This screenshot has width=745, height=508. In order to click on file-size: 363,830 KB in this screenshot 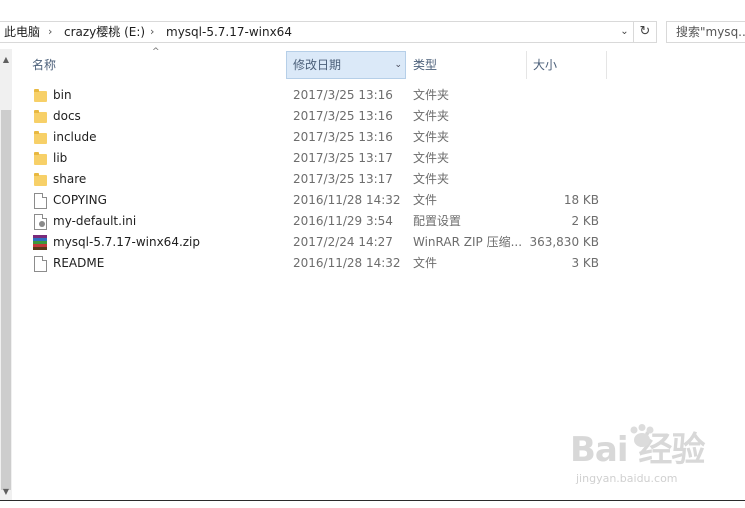, I will do `click(564, 242)`.